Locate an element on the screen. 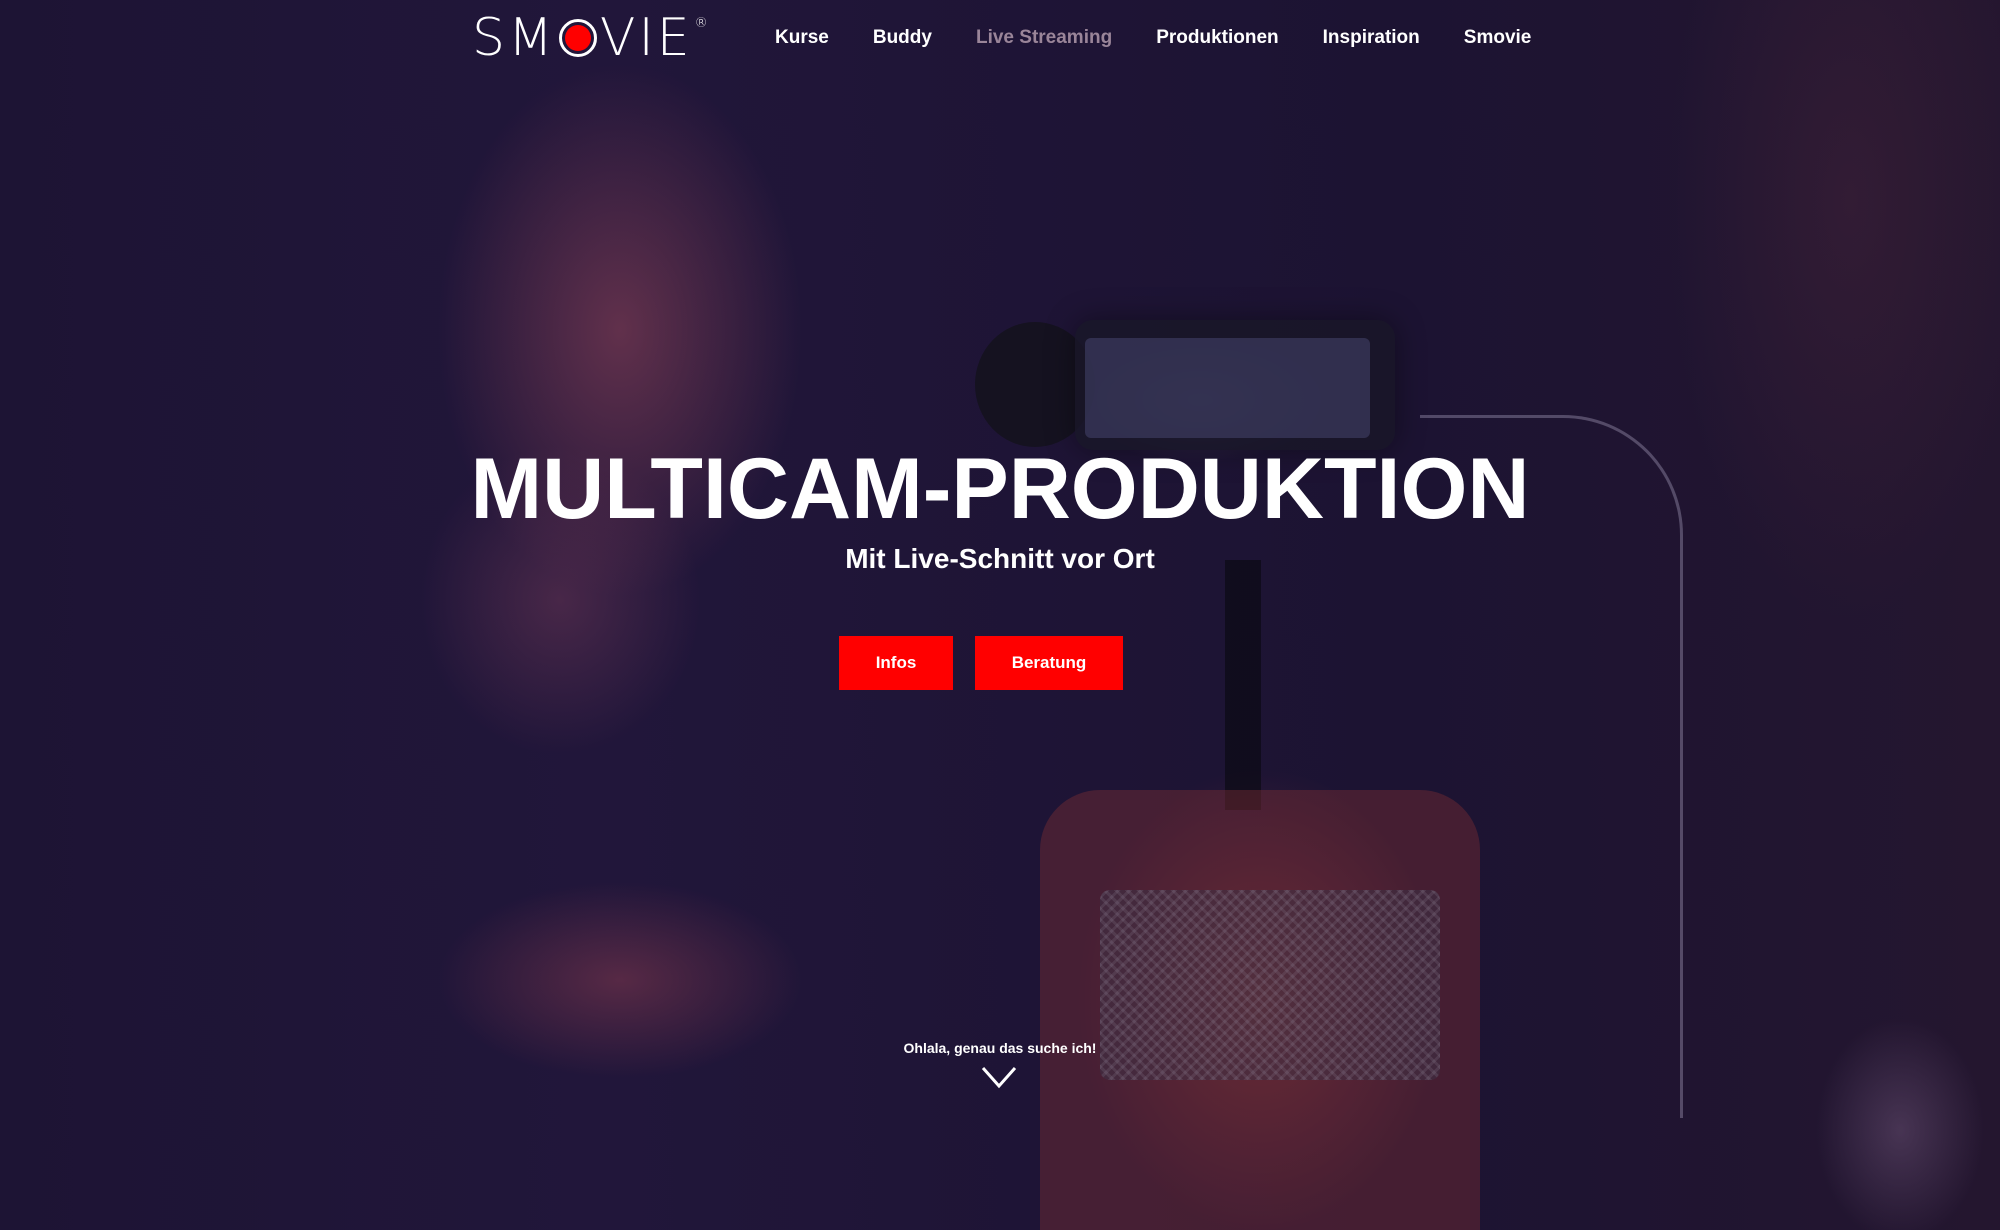  hero-subtitle: Mit Live-Schnitt vor Ort is located at coordinates (1000, 558).